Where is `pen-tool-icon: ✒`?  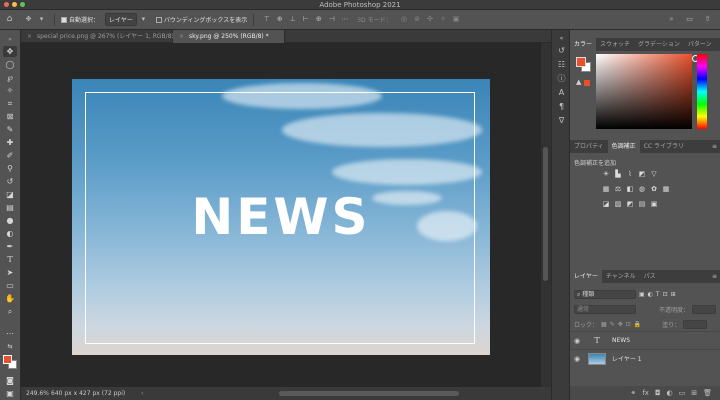
pen-tool-icon: ✒ is located at coordinates (10, 246).